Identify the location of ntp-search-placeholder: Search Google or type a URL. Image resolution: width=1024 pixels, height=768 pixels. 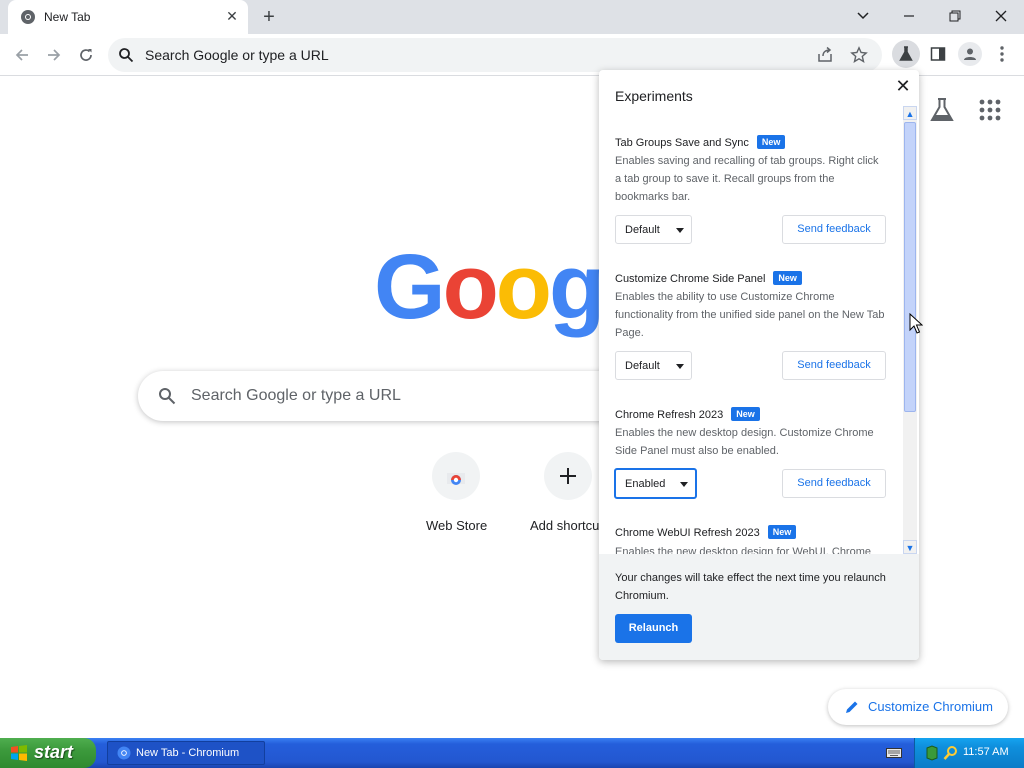
(296, 395).